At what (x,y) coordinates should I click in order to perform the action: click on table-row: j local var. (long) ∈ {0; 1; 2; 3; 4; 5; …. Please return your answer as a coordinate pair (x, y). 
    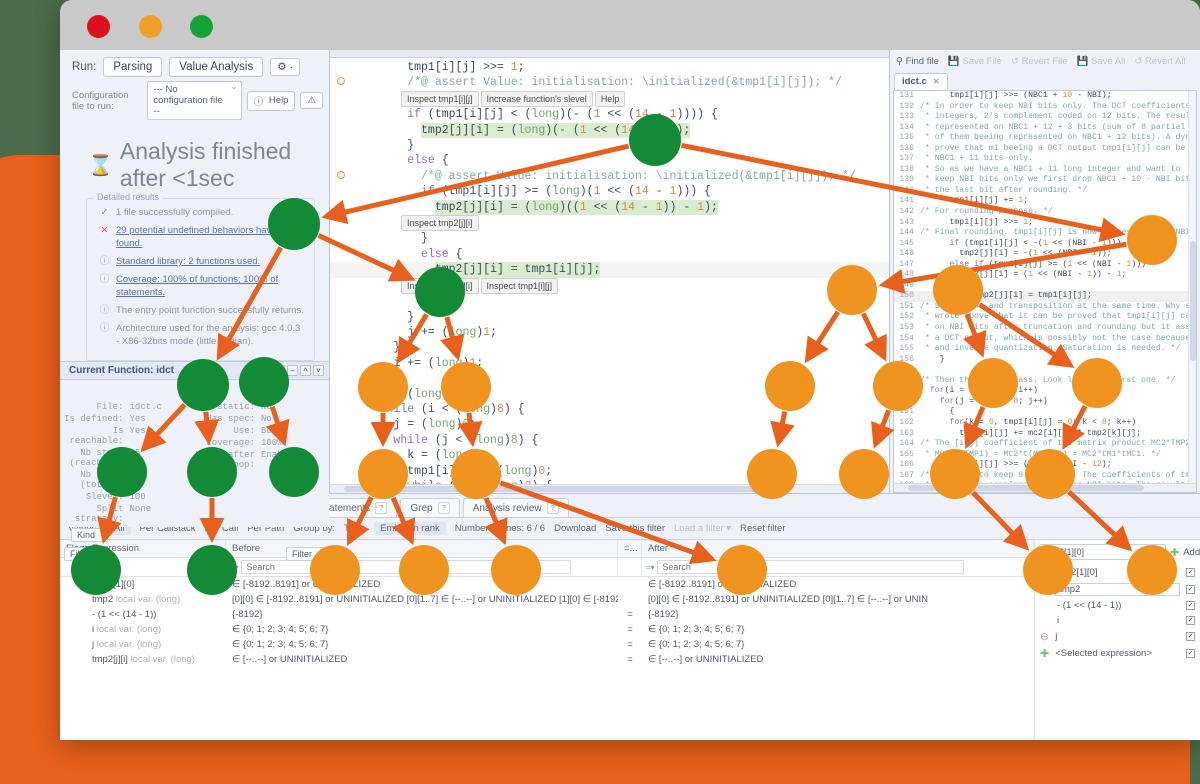
    Looking at the image, I should click on (547, 644).